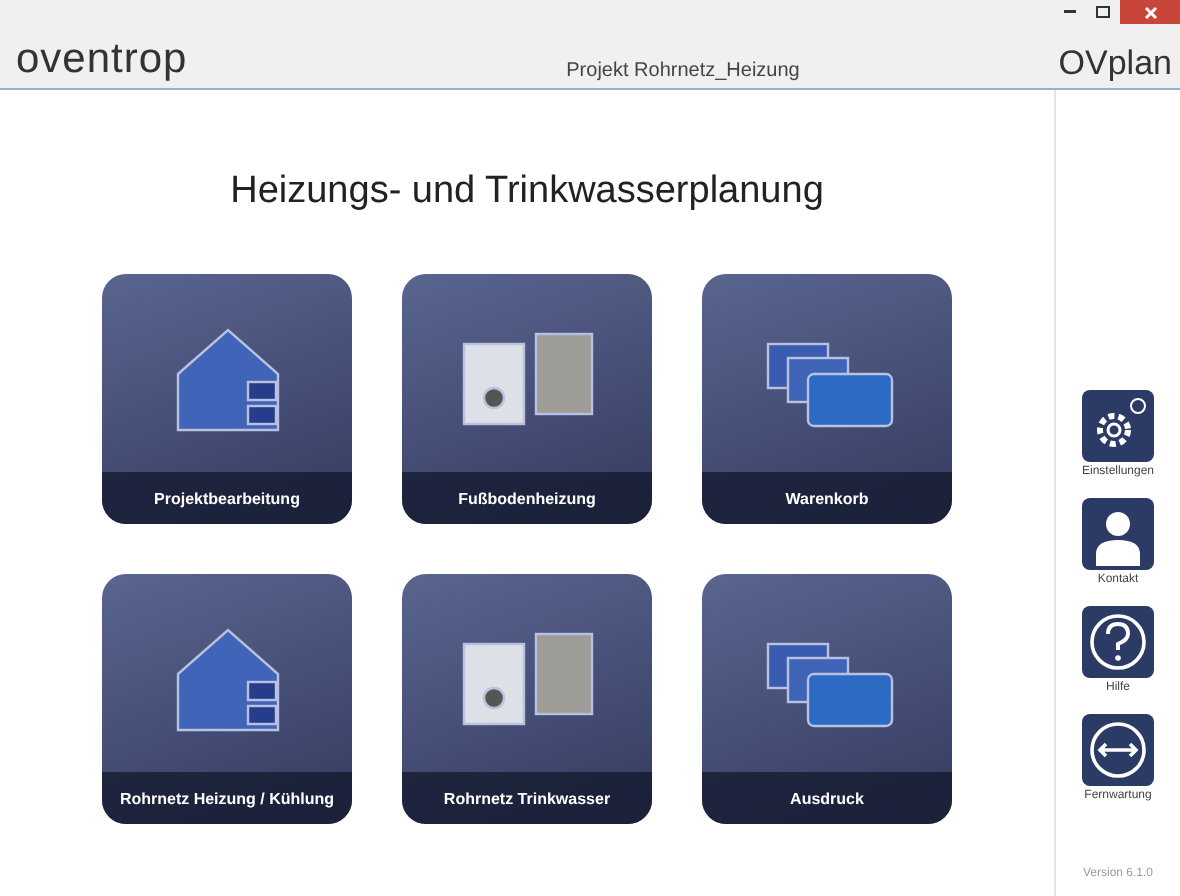  What do you see at coordinates (1103, 12) in the screenshot?
I see `maximize-icon` at bounding box center [1103, 12].